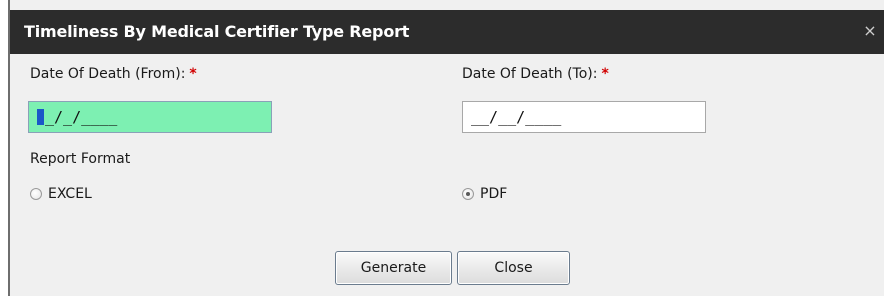 The image size is (884, 296). I want to click on date-to-required-mark: *, so click(605, 74).